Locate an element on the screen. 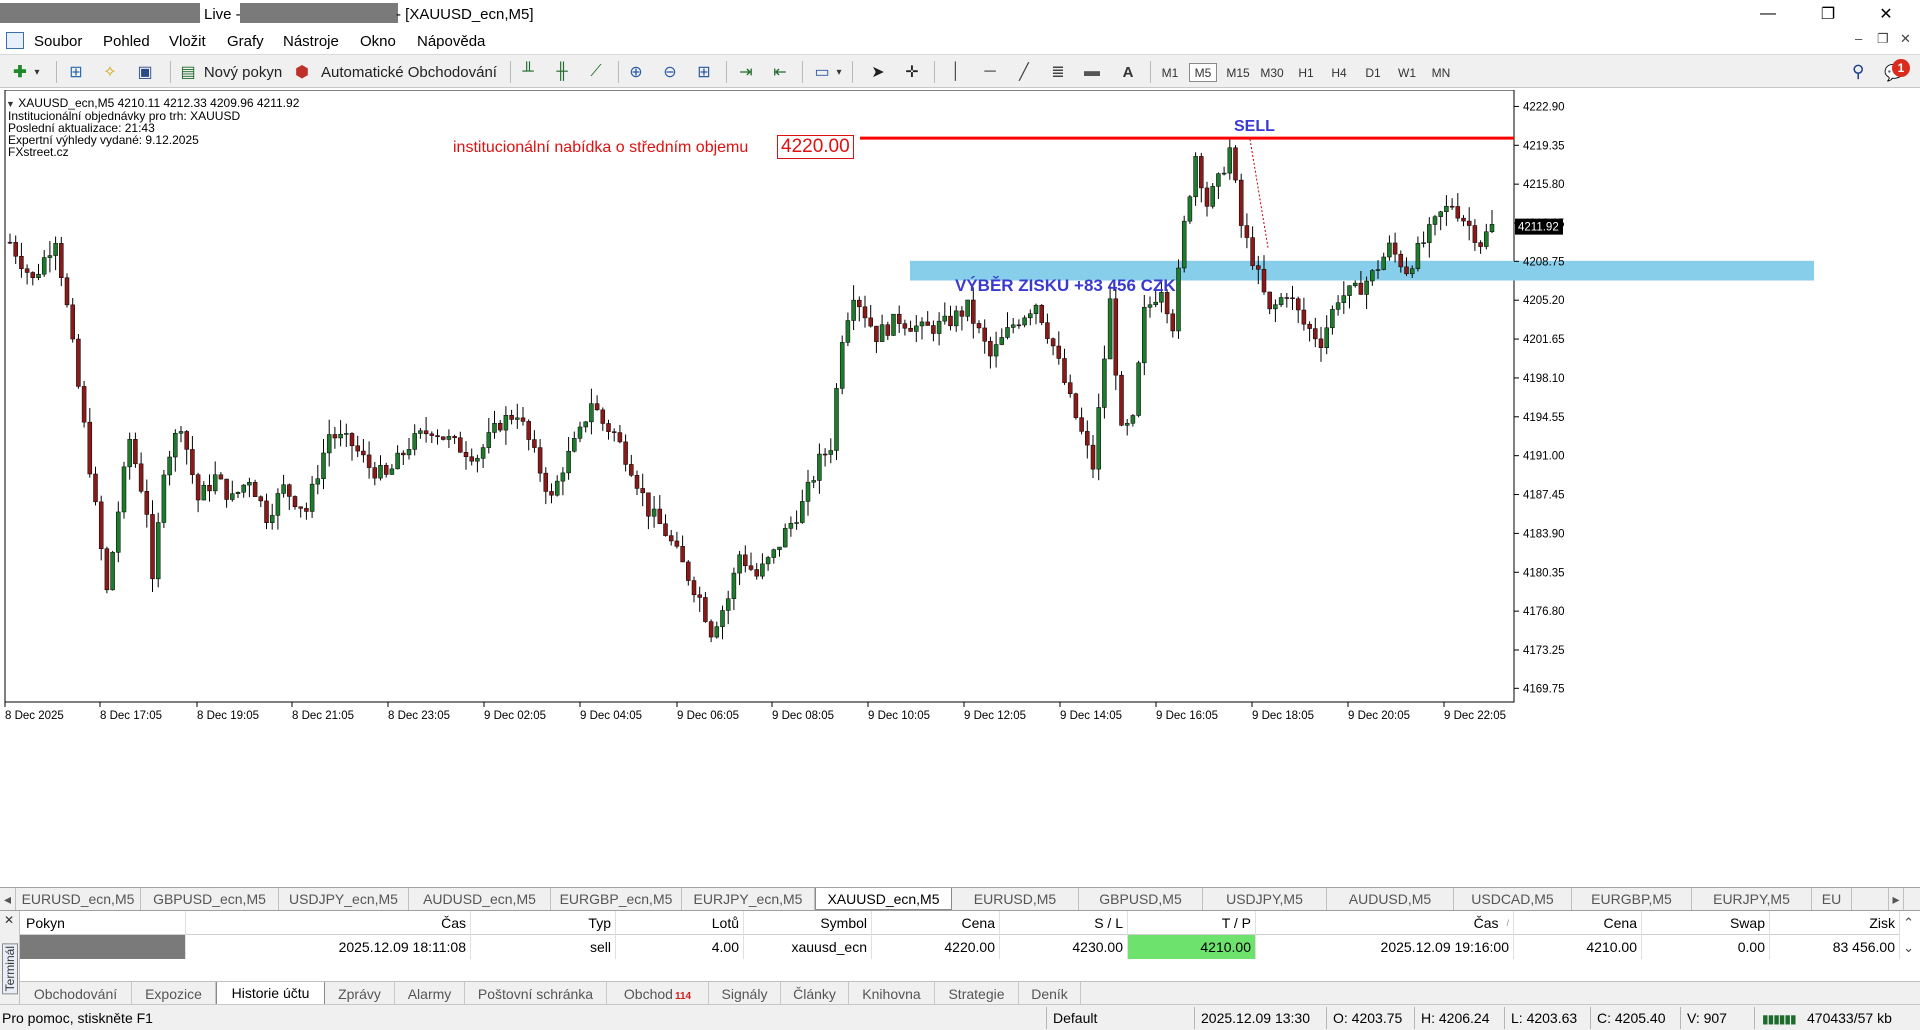 The height and width of the screenshot is (1030, 1920). chart-tab-eurusd-ecn-m5: EURUSD_ecn,M5 is located at coordinates (78, 899).